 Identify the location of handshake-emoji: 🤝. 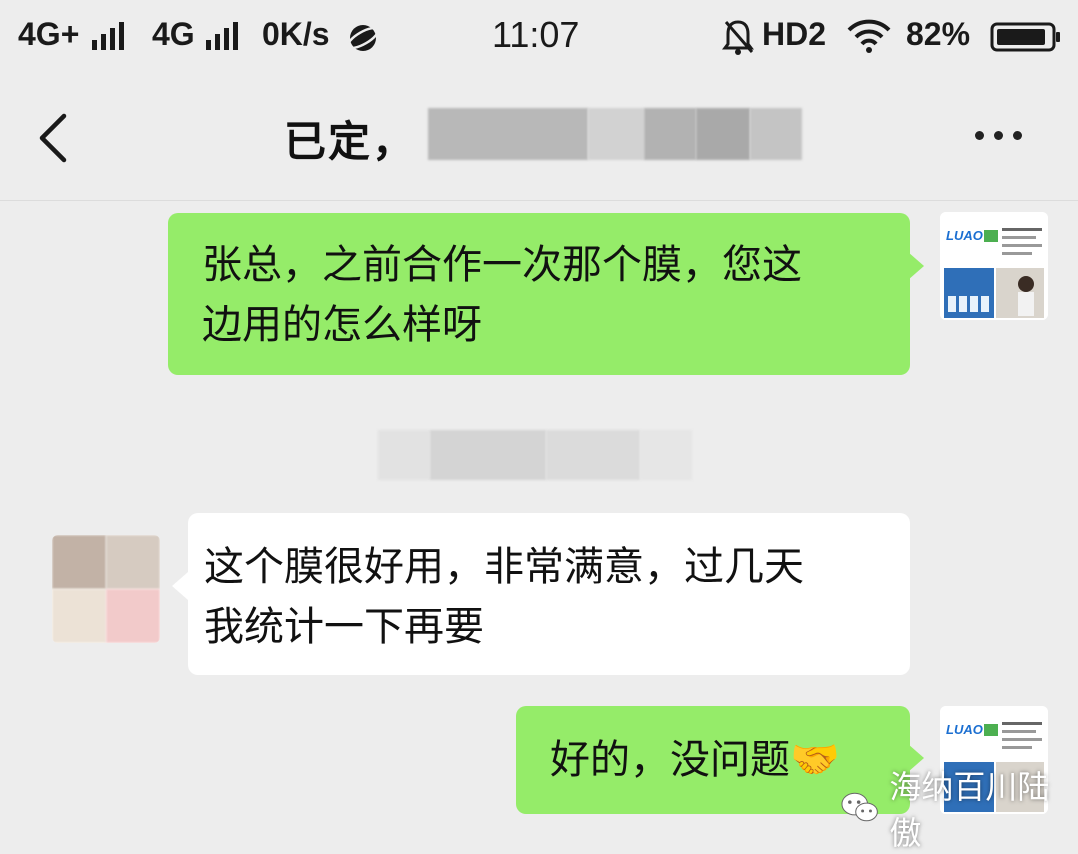
(815, 760).